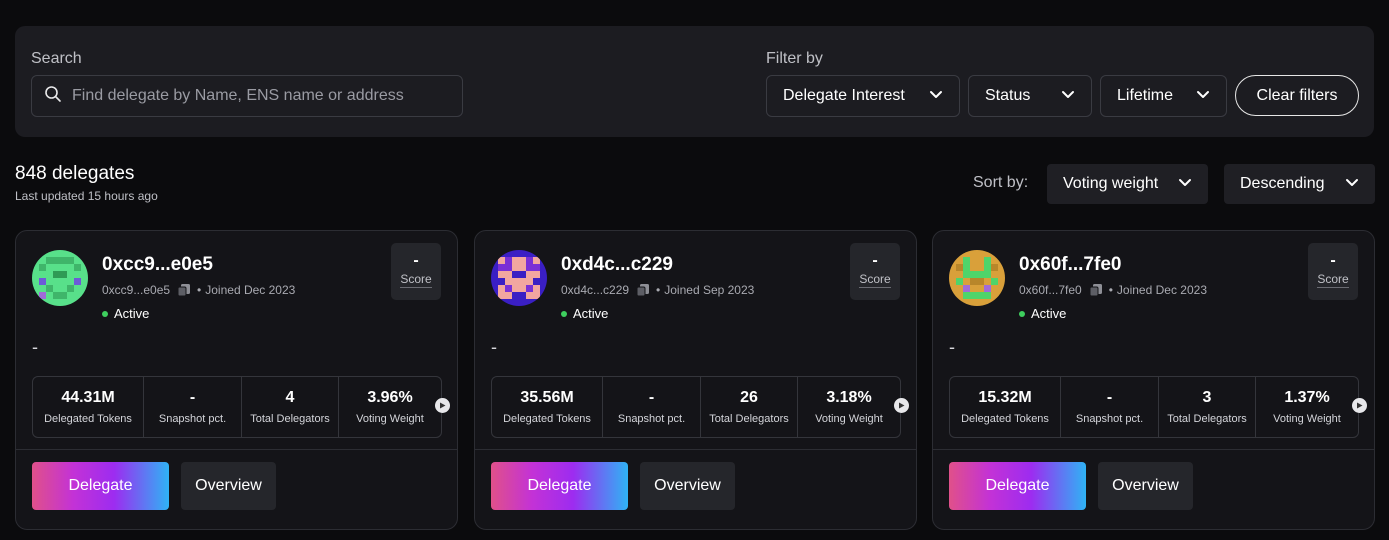  Describe the element at coordinates (290, 397) in the screenshot. I see `stat-value: 4` at that location.